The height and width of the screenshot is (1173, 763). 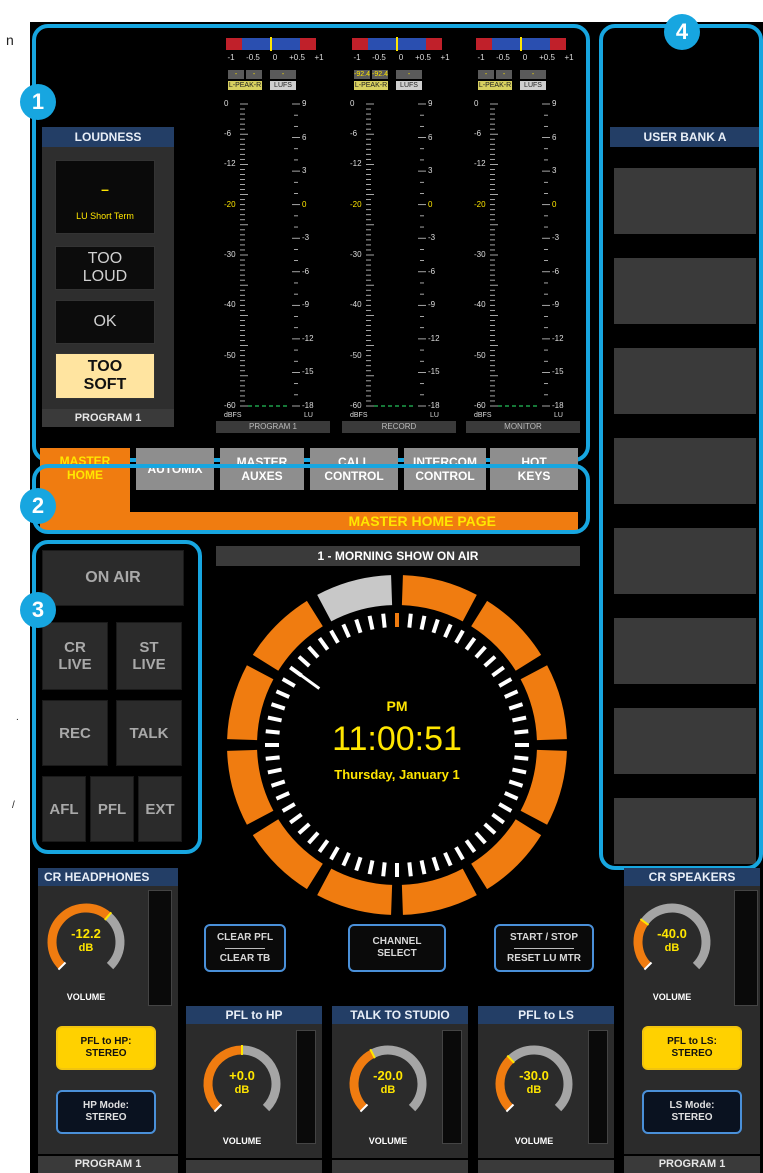 I want to click on cr-headphones-volume-label: VOLUME, so click(x=86, y=997).